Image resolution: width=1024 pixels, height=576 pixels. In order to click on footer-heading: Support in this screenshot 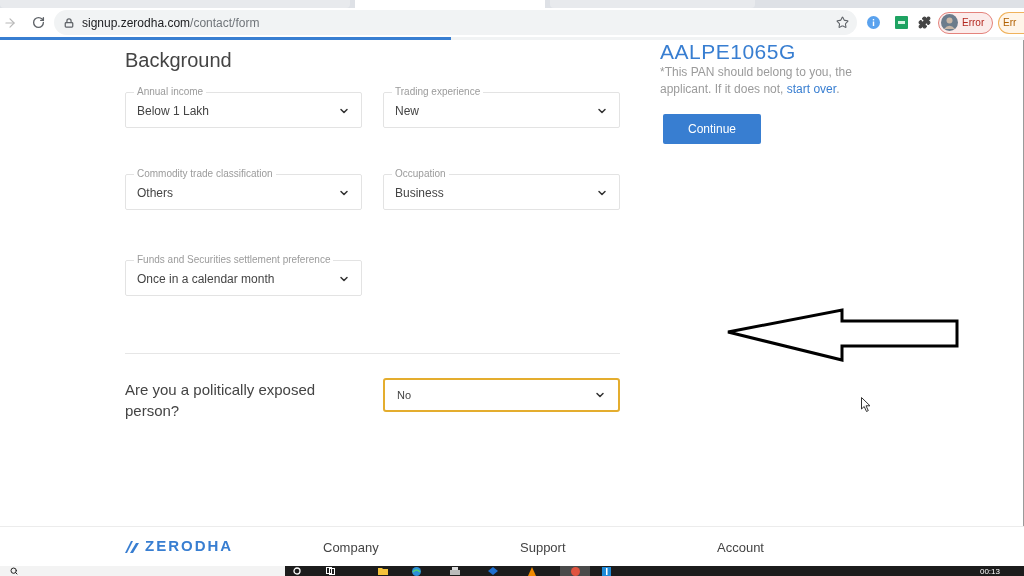, I will do `click(543, 547)`.